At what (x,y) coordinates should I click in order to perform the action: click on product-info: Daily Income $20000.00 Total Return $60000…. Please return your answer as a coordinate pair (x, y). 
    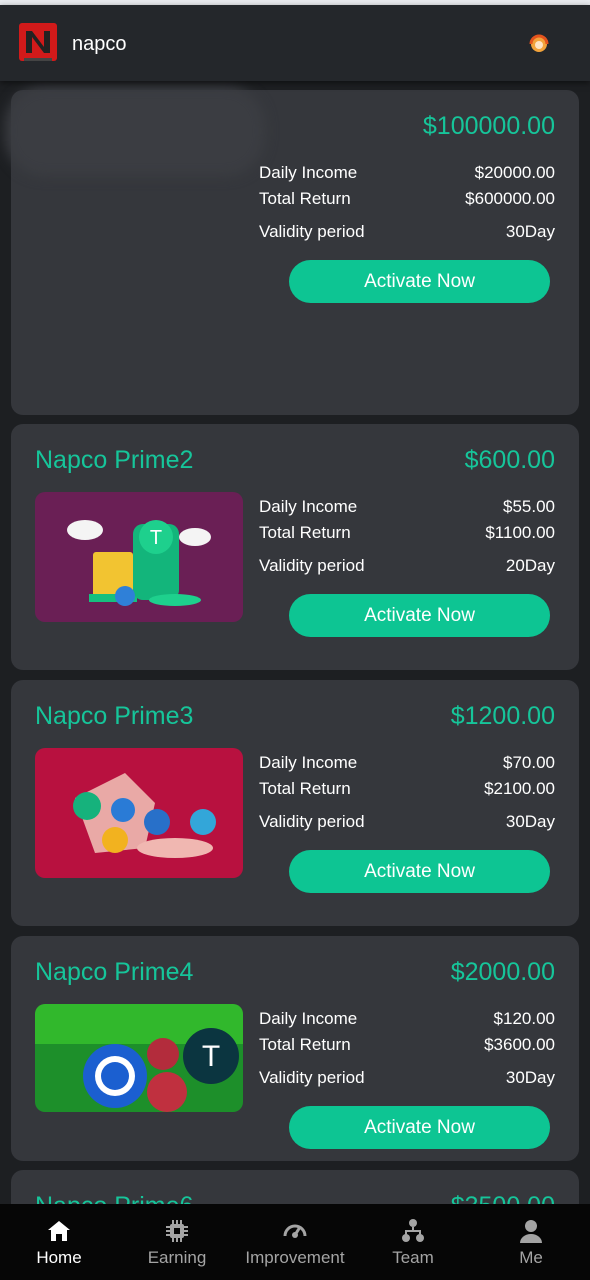
    Looking at the image, I should click on (407, 202).